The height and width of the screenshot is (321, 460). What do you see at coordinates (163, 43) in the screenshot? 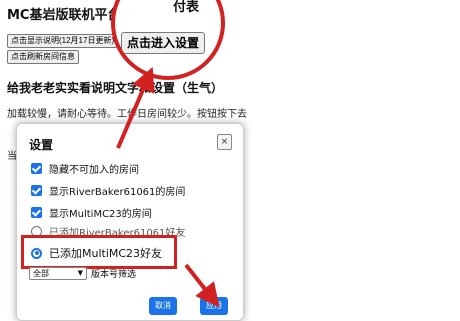
I see `enter-settings-button: 点击进入设置` at bounding box center [163, 43].